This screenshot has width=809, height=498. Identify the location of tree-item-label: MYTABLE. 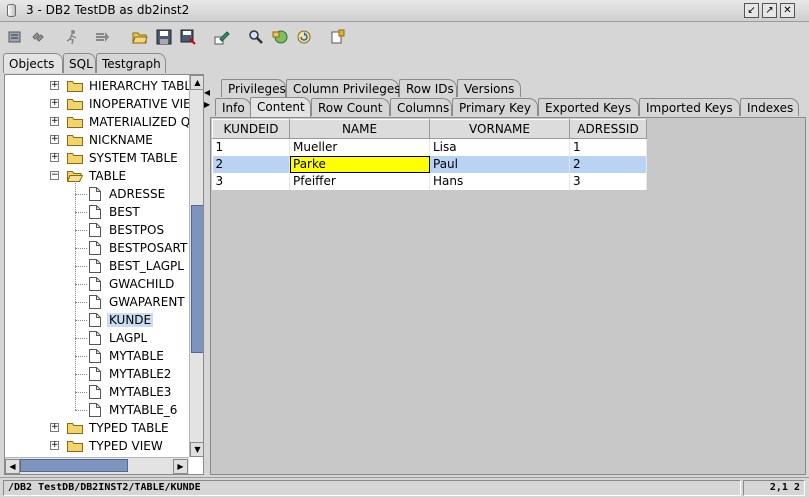
(136, 356).